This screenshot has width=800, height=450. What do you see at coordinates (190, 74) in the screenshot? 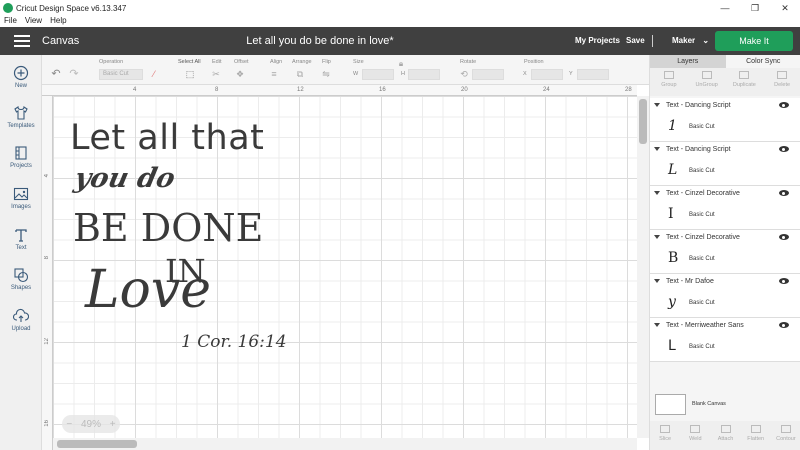
I see `select-all-icon: ⬚` at bounding box center [190, 74].